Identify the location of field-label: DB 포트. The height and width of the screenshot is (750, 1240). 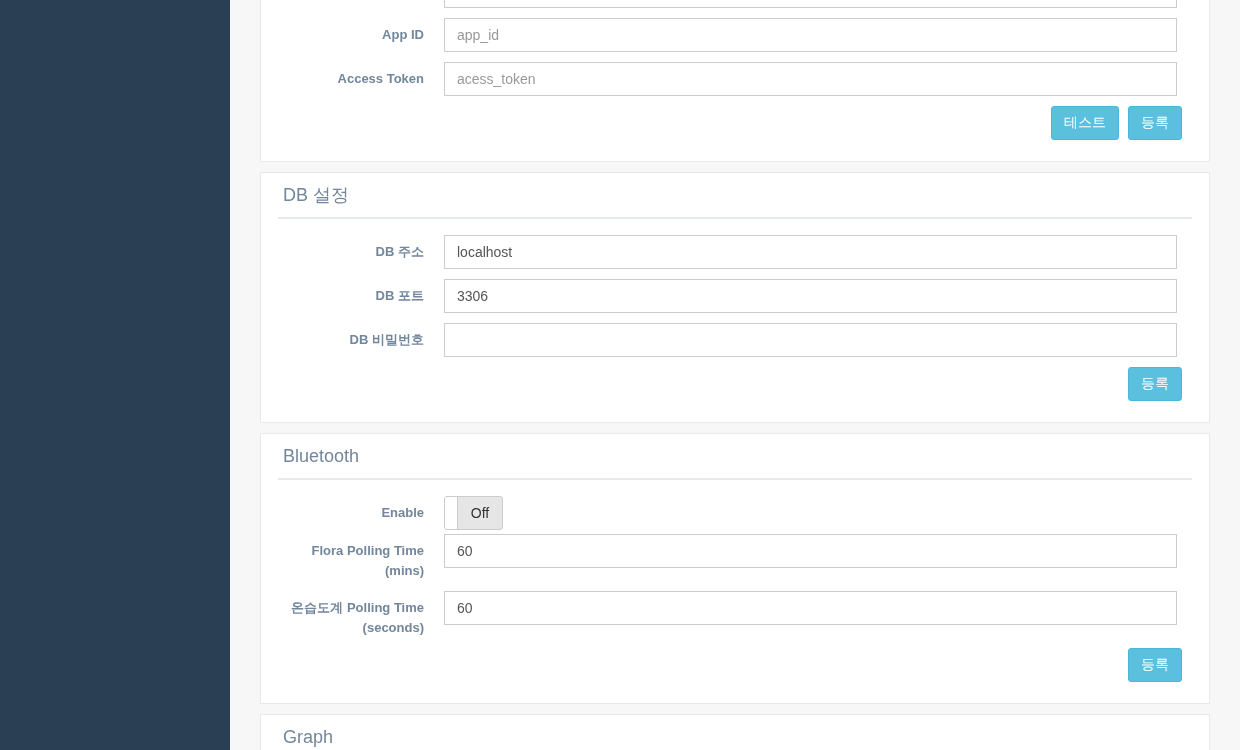
(399, 296).